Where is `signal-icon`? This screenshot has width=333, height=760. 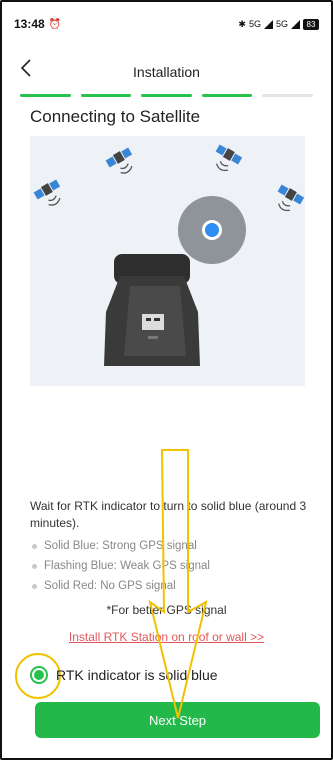 signal-icon is located at coordinates (268, 24).